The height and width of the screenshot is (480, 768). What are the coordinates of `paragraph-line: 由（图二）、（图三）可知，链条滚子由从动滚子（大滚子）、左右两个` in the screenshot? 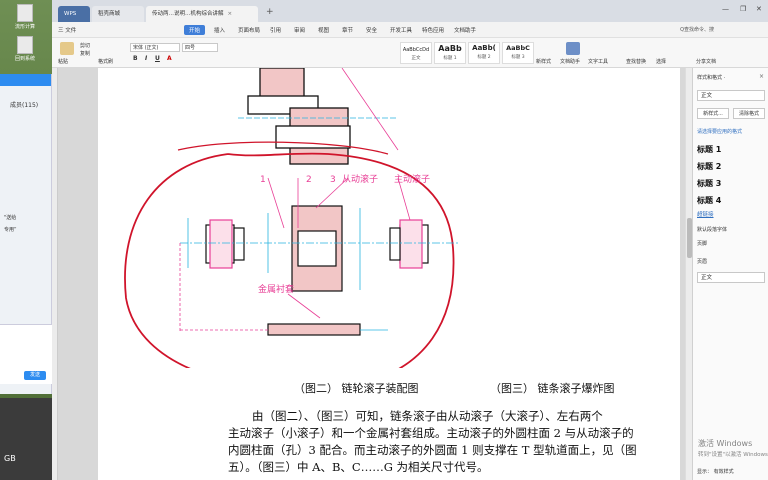 It's located at (467, 416).